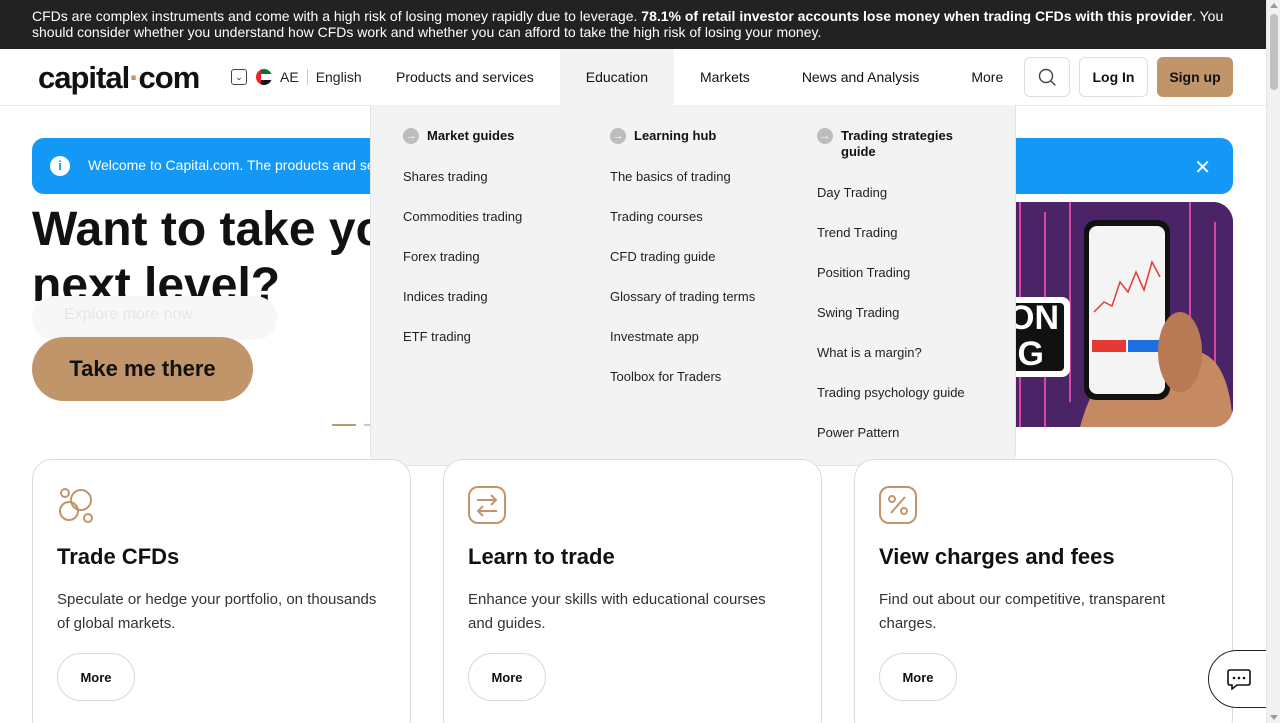  Describe the element at coordinates (437, 336) in the screenshot. I see `menu-item-etf-trading: ETF trading` at that location.